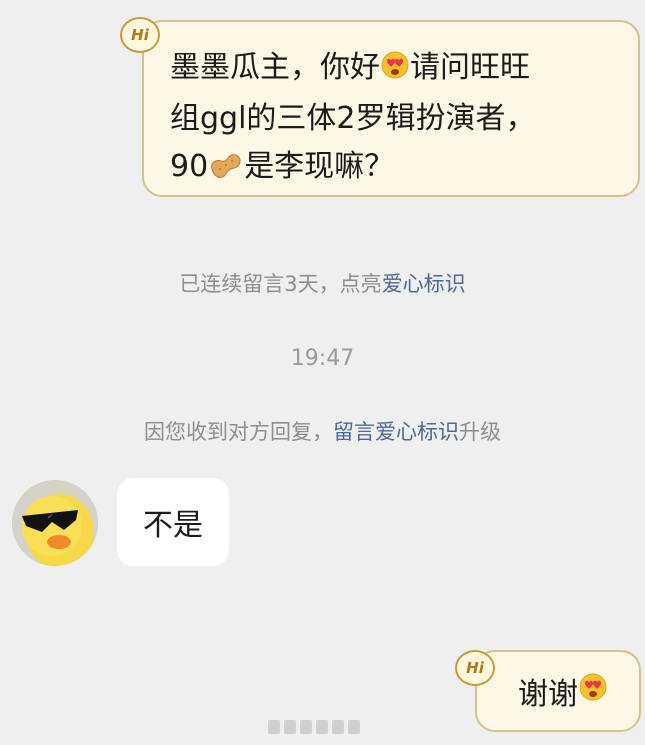 The image size is (645, 745). What do you see at coordinates (173, 525) in the screenshot?
I see `message-text: 不是` at bounding box center [173, 525].